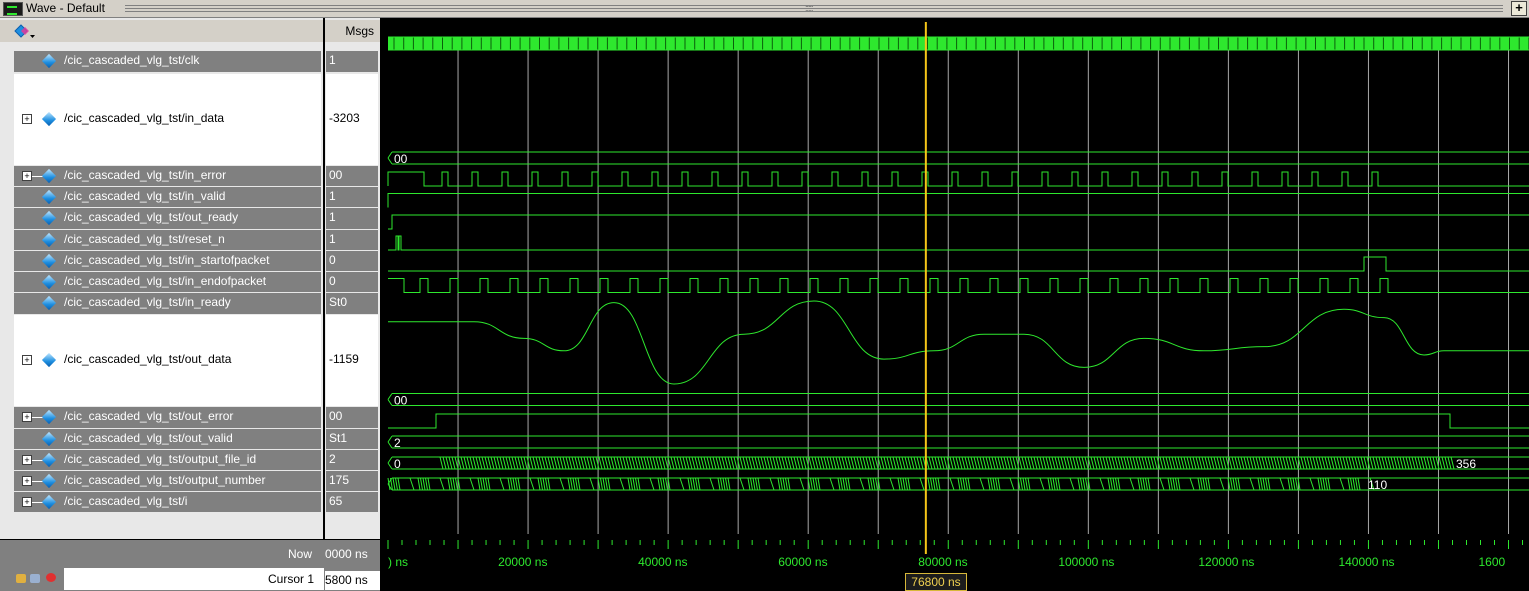  Describe the element at coordinates (167, 481) in the screenshot. I see `signal-row-output-number: /cic_cascaded_vlg_tst/output_number` at that location.